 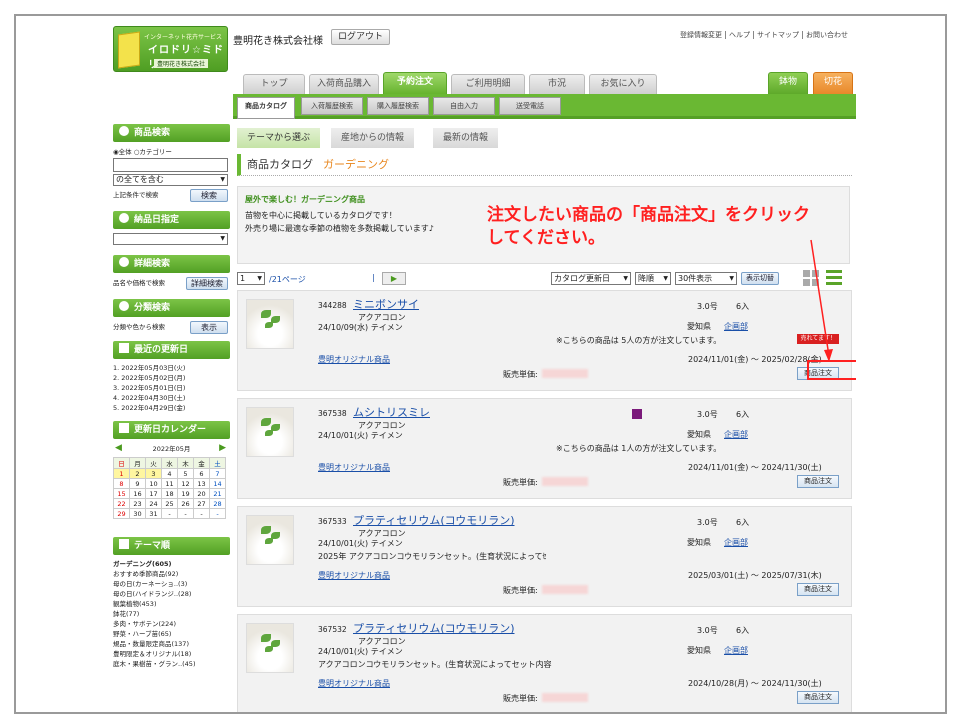 I want to click on search-input, so click(x=170, y=165).